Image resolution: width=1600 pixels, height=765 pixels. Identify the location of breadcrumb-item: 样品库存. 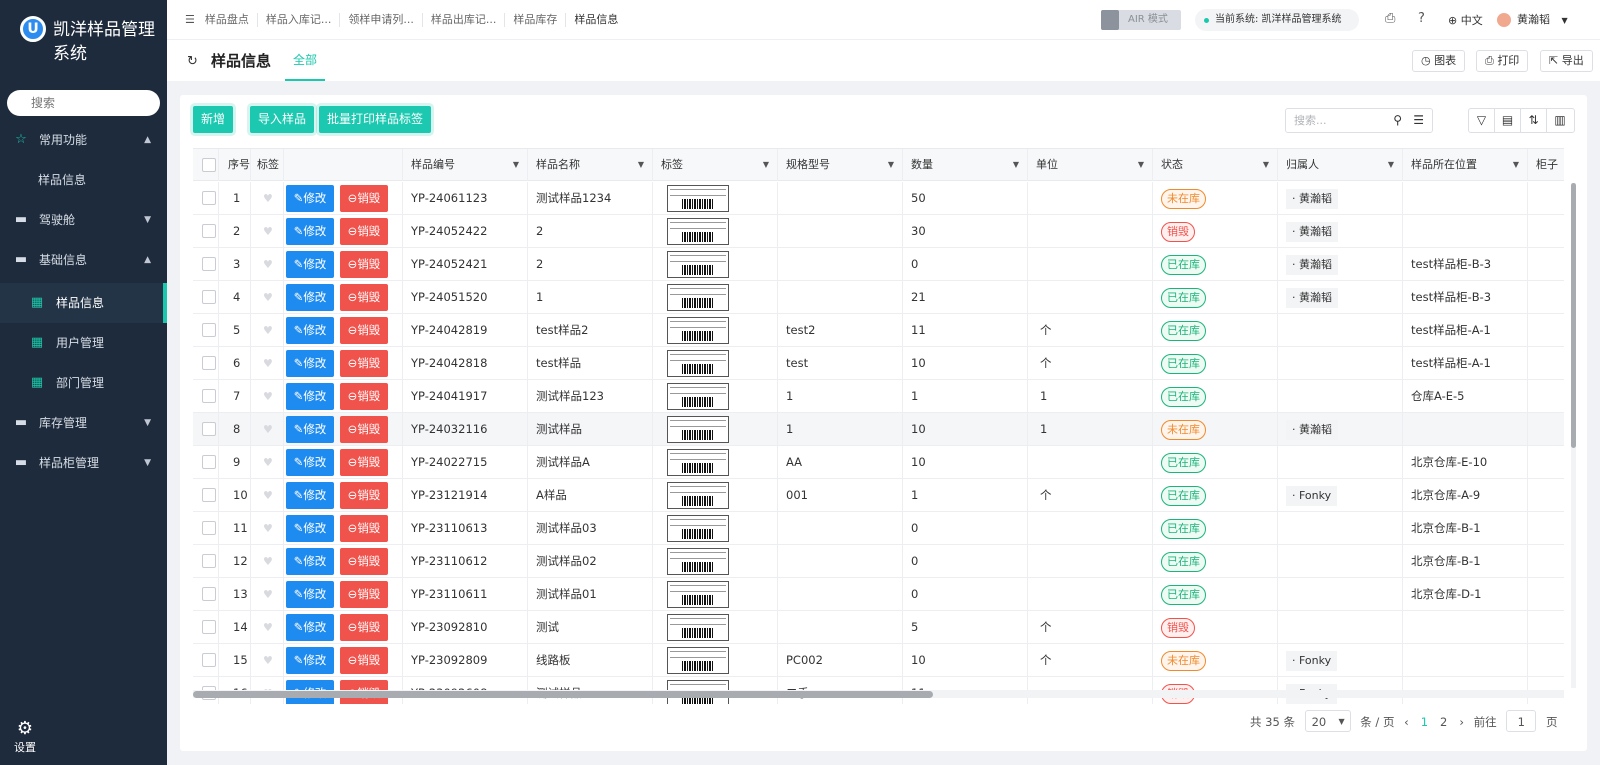
(534, 20).